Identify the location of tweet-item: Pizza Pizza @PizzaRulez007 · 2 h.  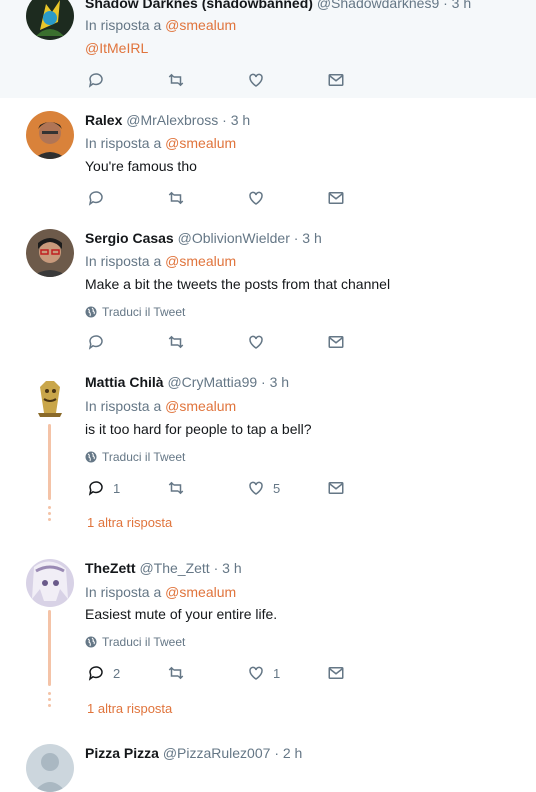
(268, 761).